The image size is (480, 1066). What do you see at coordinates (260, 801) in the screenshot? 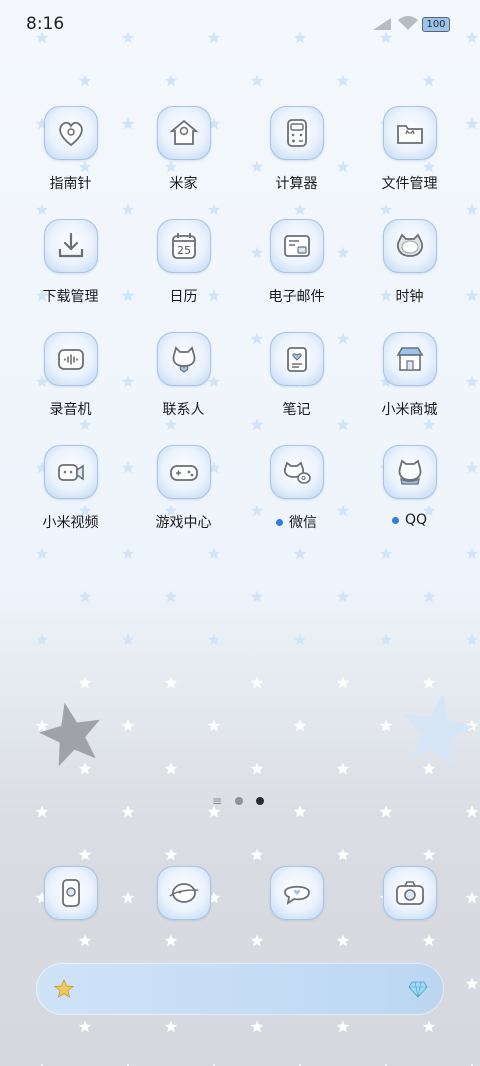
I see `page-dot-active` at bounding box center [260, 801].